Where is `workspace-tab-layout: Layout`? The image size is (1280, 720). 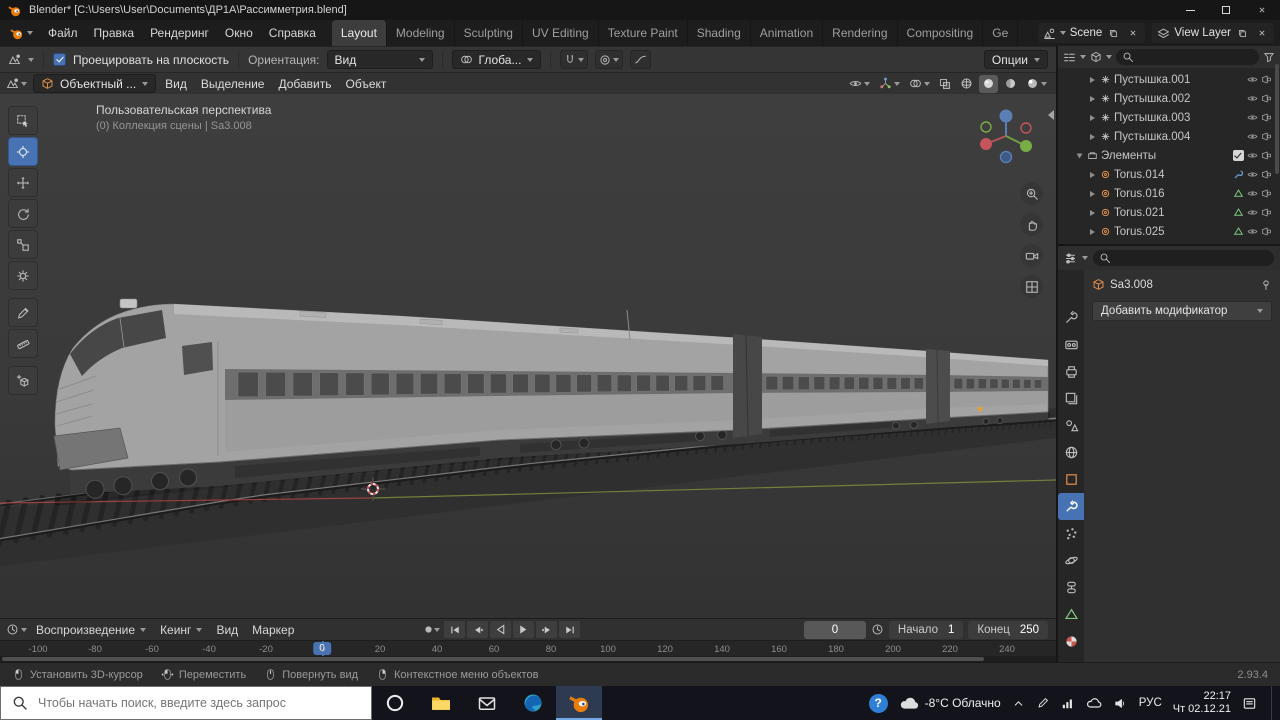 workspace-tab-layout: Layout is located at coordinates (359, 33).